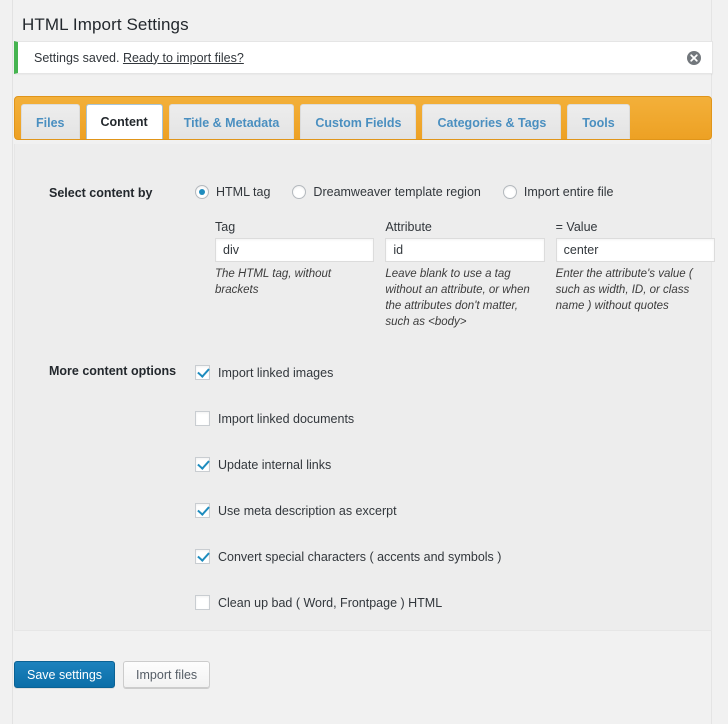 This screenshot has height=724, width=728. I want to click on tab-custom-fields: Custom Fields, so click(358, 121).